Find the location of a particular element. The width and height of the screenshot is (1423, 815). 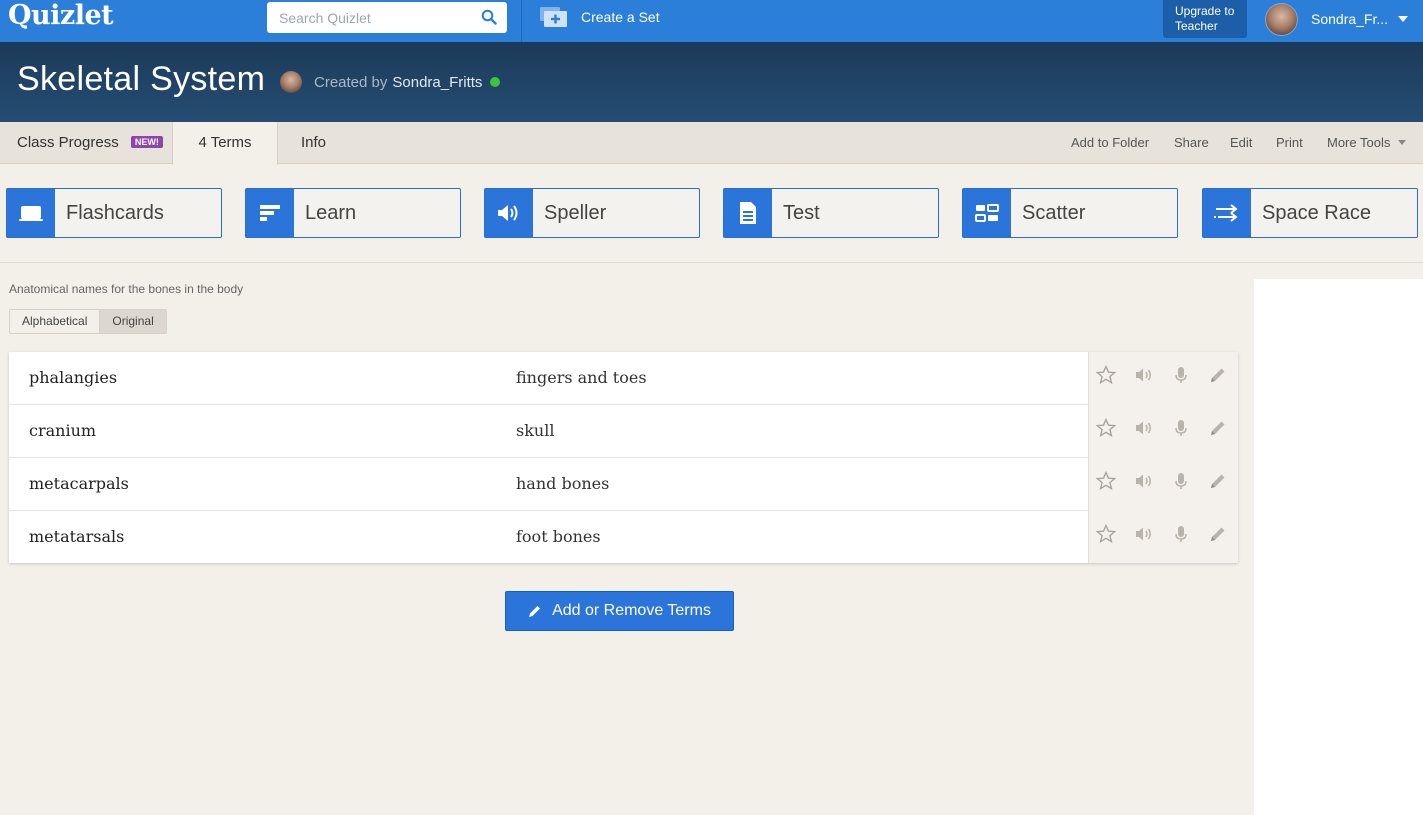

speller-button: Speller is located at coordinates (592, 213).